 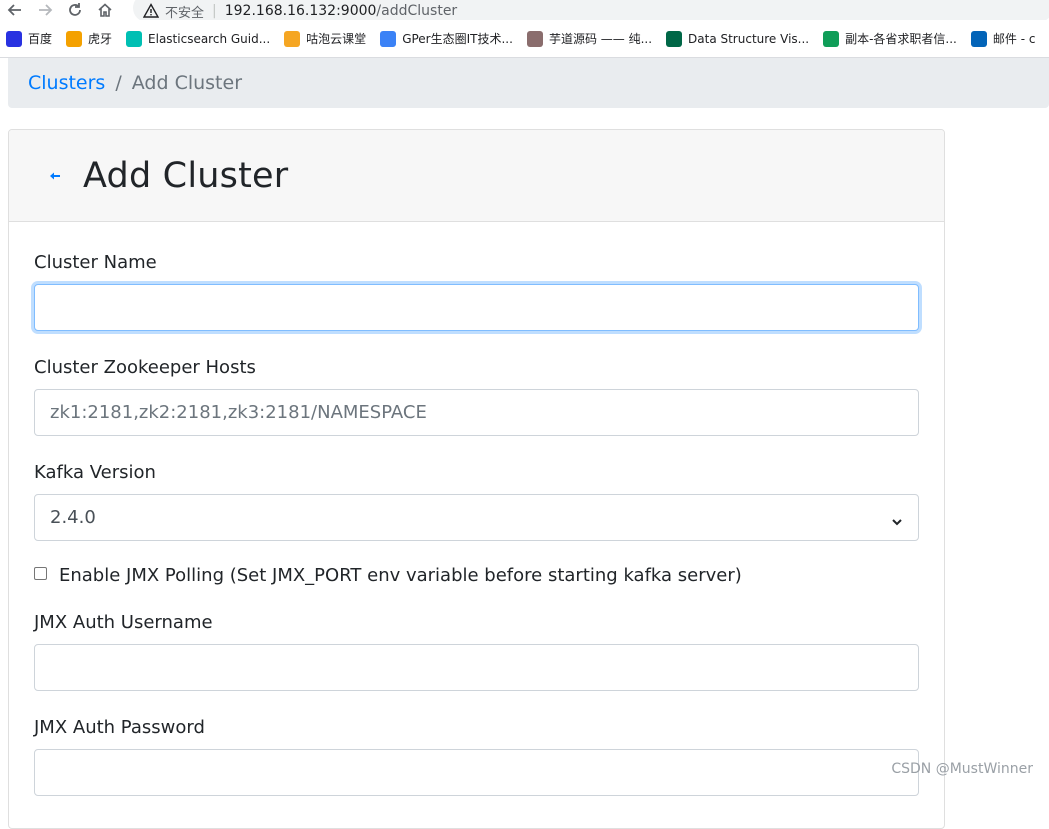 I want to click on jmx-password-input, so click(x=476, y=772).